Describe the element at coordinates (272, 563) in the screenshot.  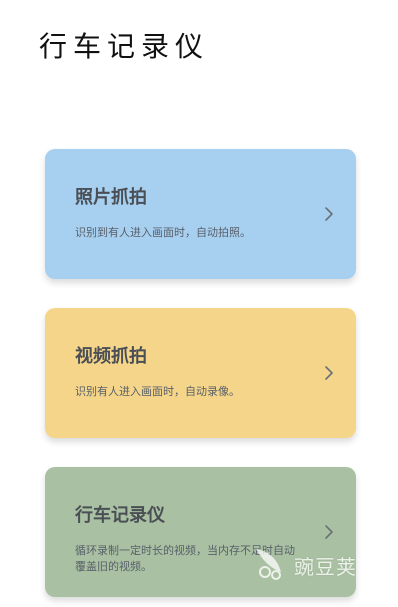
I see `watermark-logo-icon` at that location.